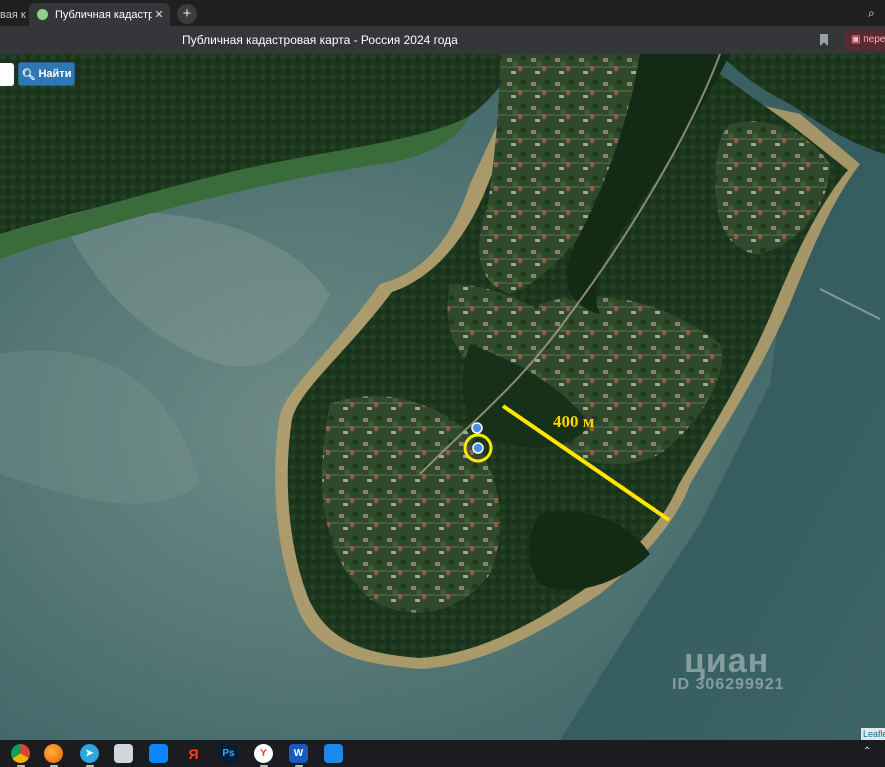 Image resolution: width=885 pixels, height=767 pixels. I want to click on parcel-marker-icon, so click(478, 448).